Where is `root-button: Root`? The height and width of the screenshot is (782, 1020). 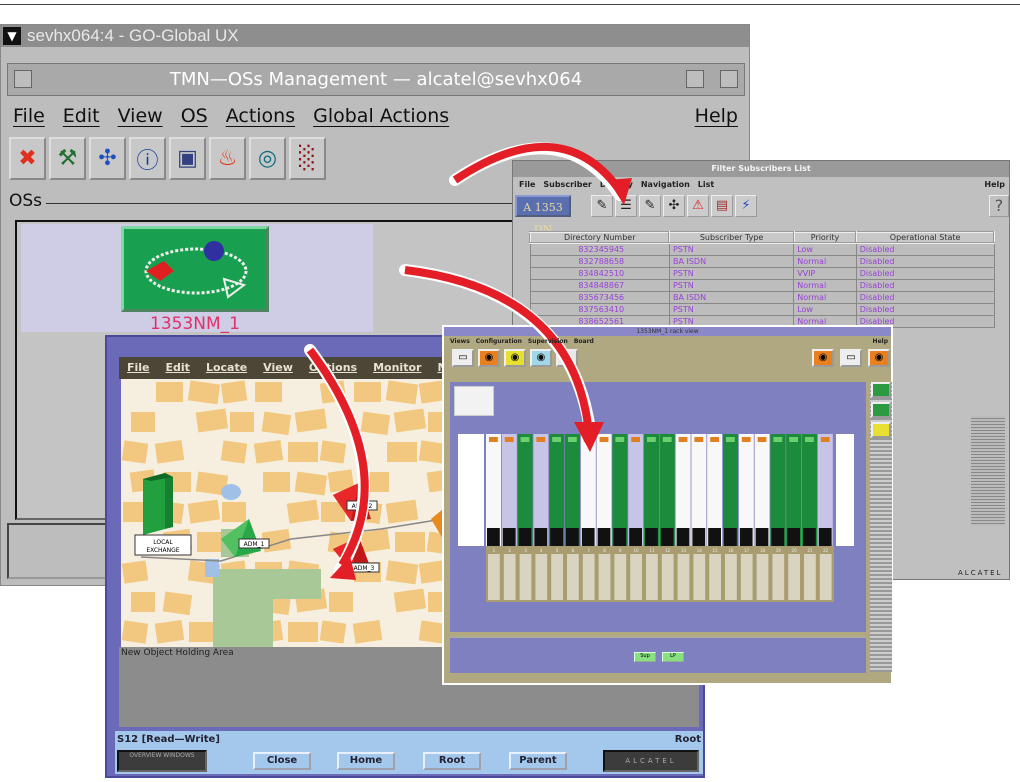 root-button: Root is located at coordinates (452, 761).